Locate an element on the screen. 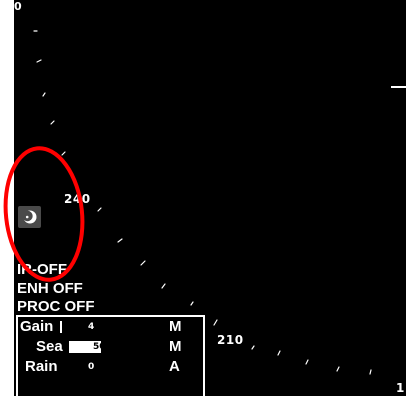 The width and height of the screenshot is (406, 396). rain-label: Rain is located at coordinates (41, 366).